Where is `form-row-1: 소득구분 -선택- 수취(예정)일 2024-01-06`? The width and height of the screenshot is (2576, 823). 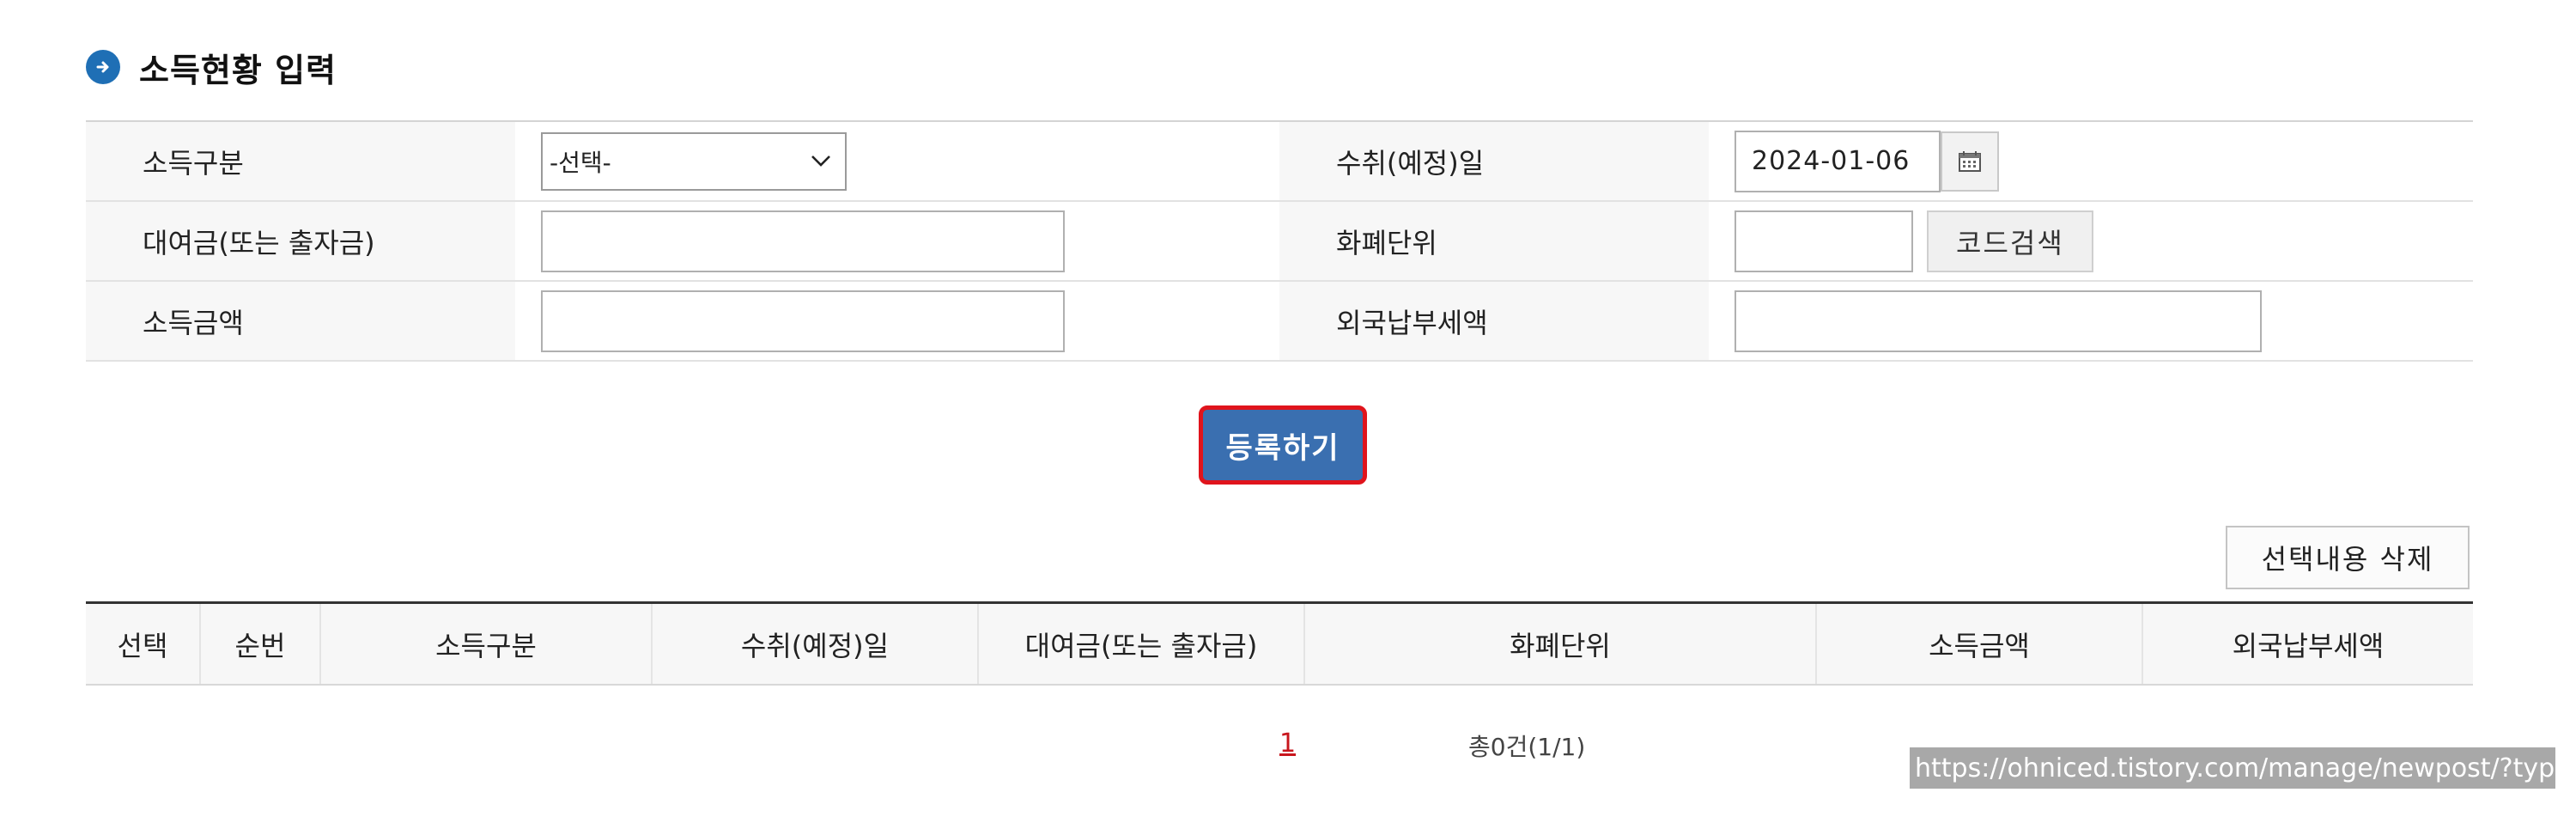 form-row-1: 소득구분 -선택- 수취(예정)일 2024-01-06 is located at coordinates (1279, 162).